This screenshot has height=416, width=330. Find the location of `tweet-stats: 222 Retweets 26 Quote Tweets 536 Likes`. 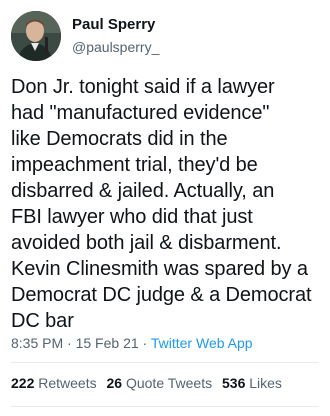

tweet-stats: 222 Retweets 26 Quote Tweets 536 Likes is located at coordinates (149, 383).